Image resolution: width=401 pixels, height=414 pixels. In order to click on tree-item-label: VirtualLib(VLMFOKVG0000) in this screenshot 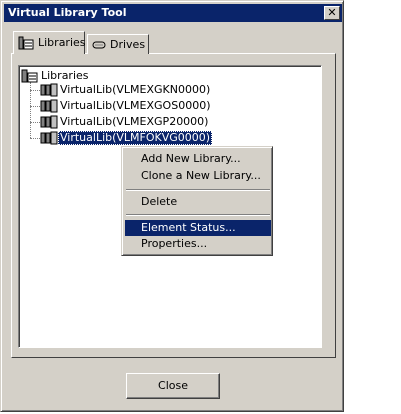, I will do `click(135, 138)`.